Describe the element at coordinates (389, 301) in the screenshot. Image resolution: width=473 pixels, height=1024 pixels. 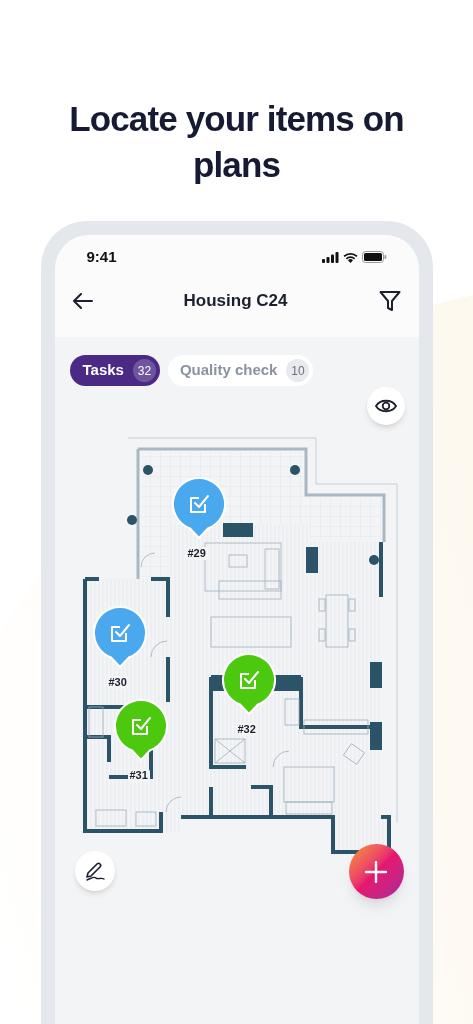
I see `filter-icon` at that location.